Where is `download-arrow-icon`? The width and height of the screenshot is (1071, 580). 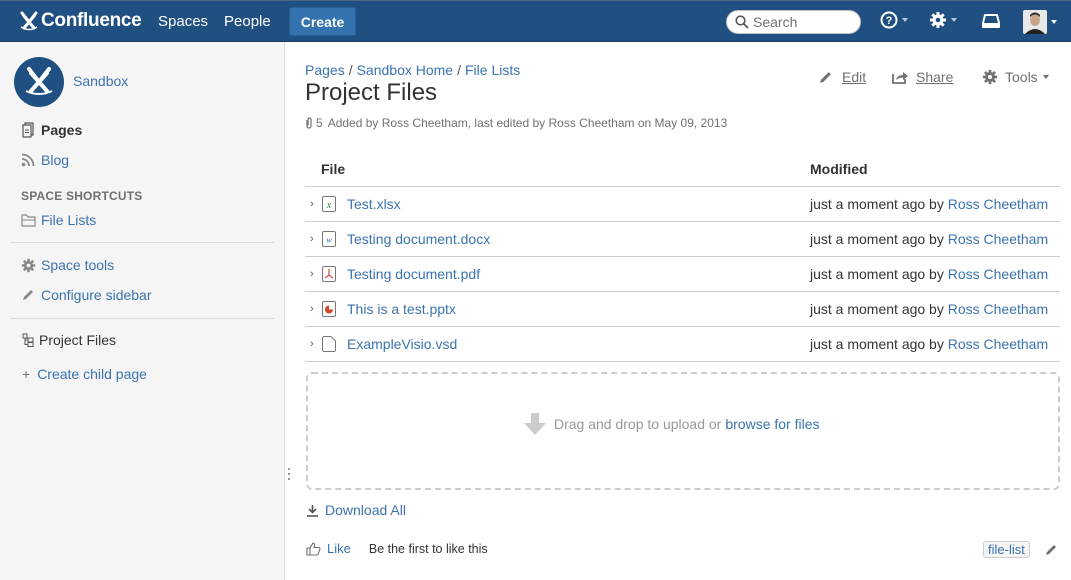
download-arrow-icon is located at coordinates (535, 424).